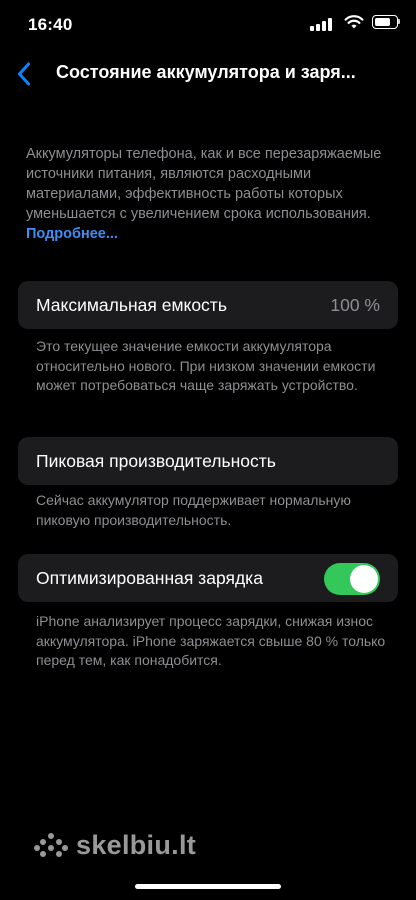 The height and width of the screenshot is (900, 416). I want to click on chevron-left-icon, so click(24, 74).